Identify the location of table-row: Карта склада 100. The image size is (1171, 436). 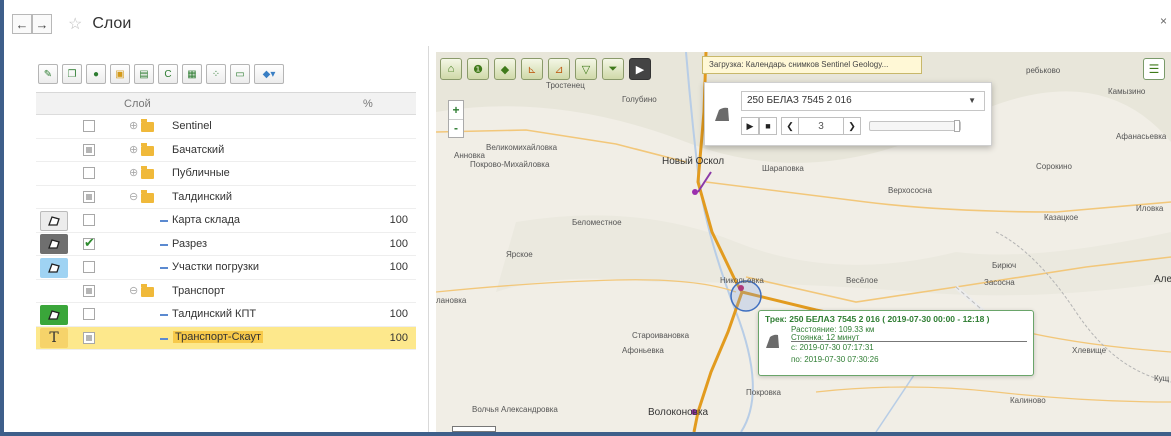
(226, 221).